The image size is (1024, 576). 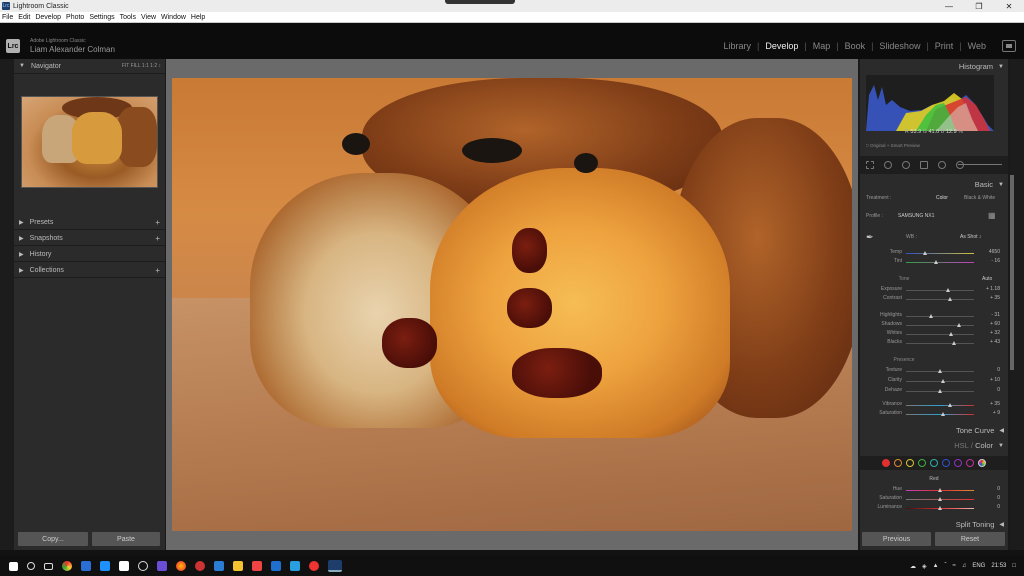 What do you see at coordinates (940, 299) in the screenshot?
I see `contrast-slider` at bounding box center [940, 299].